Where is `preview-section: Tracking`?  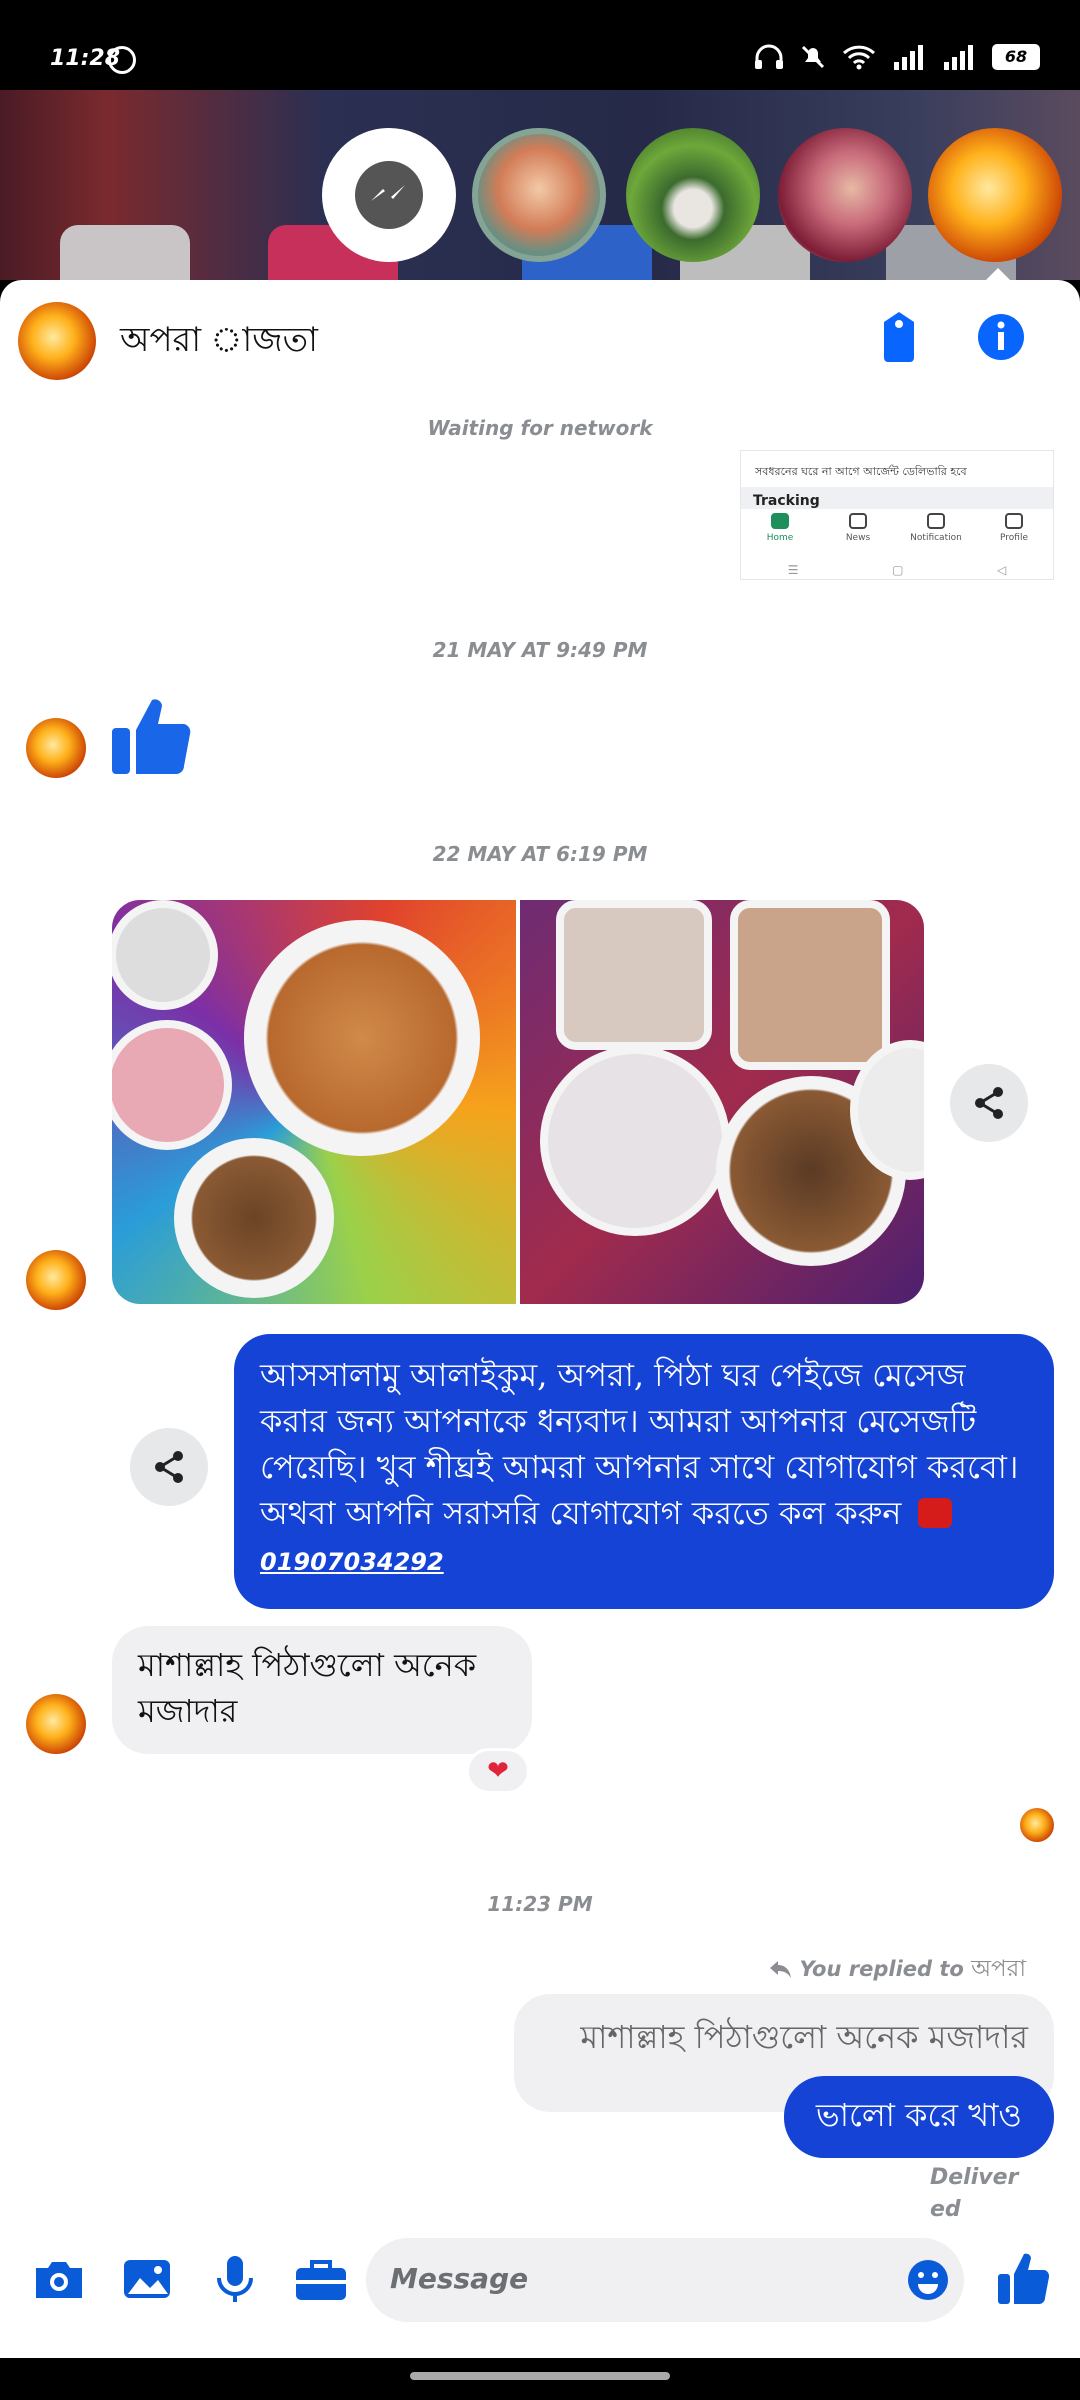
preview-section: Tracking is located at coordinates (897, 498).